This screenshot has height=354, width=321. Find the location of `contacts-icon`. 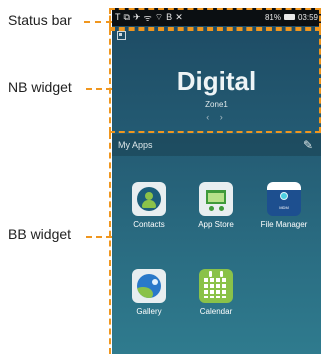

contacts-icon is located at coordinates (149, 199).